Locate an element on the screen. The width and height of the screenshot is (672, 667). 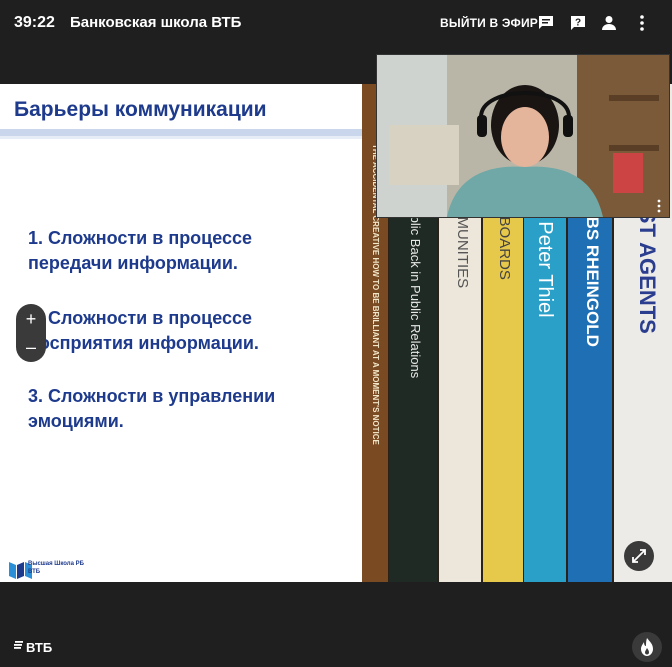
question-icon: ? is located at coordinates (578, 23).